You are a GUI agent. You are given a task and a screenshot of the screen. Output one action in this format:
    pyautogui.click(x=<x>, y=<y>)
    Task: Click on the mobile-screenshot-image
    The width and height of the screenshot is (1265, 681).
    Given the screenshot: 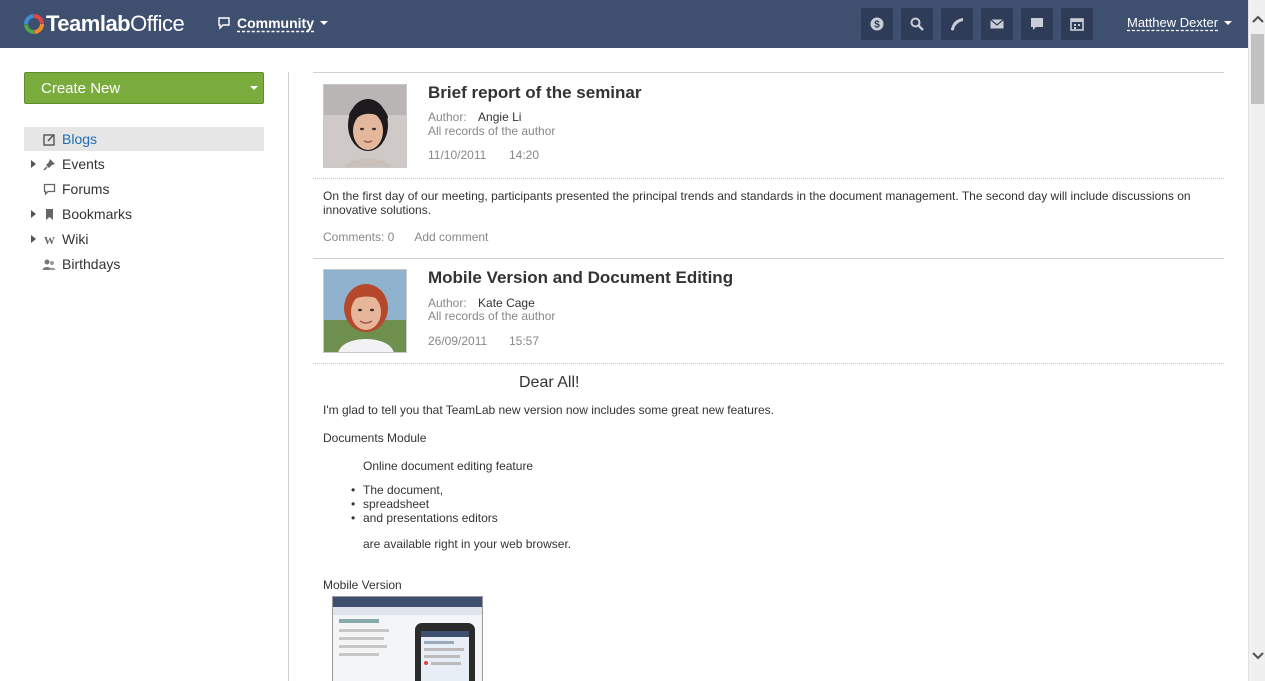 What is the action you would take?
    pyautogui.click(x=407, y=638)
    